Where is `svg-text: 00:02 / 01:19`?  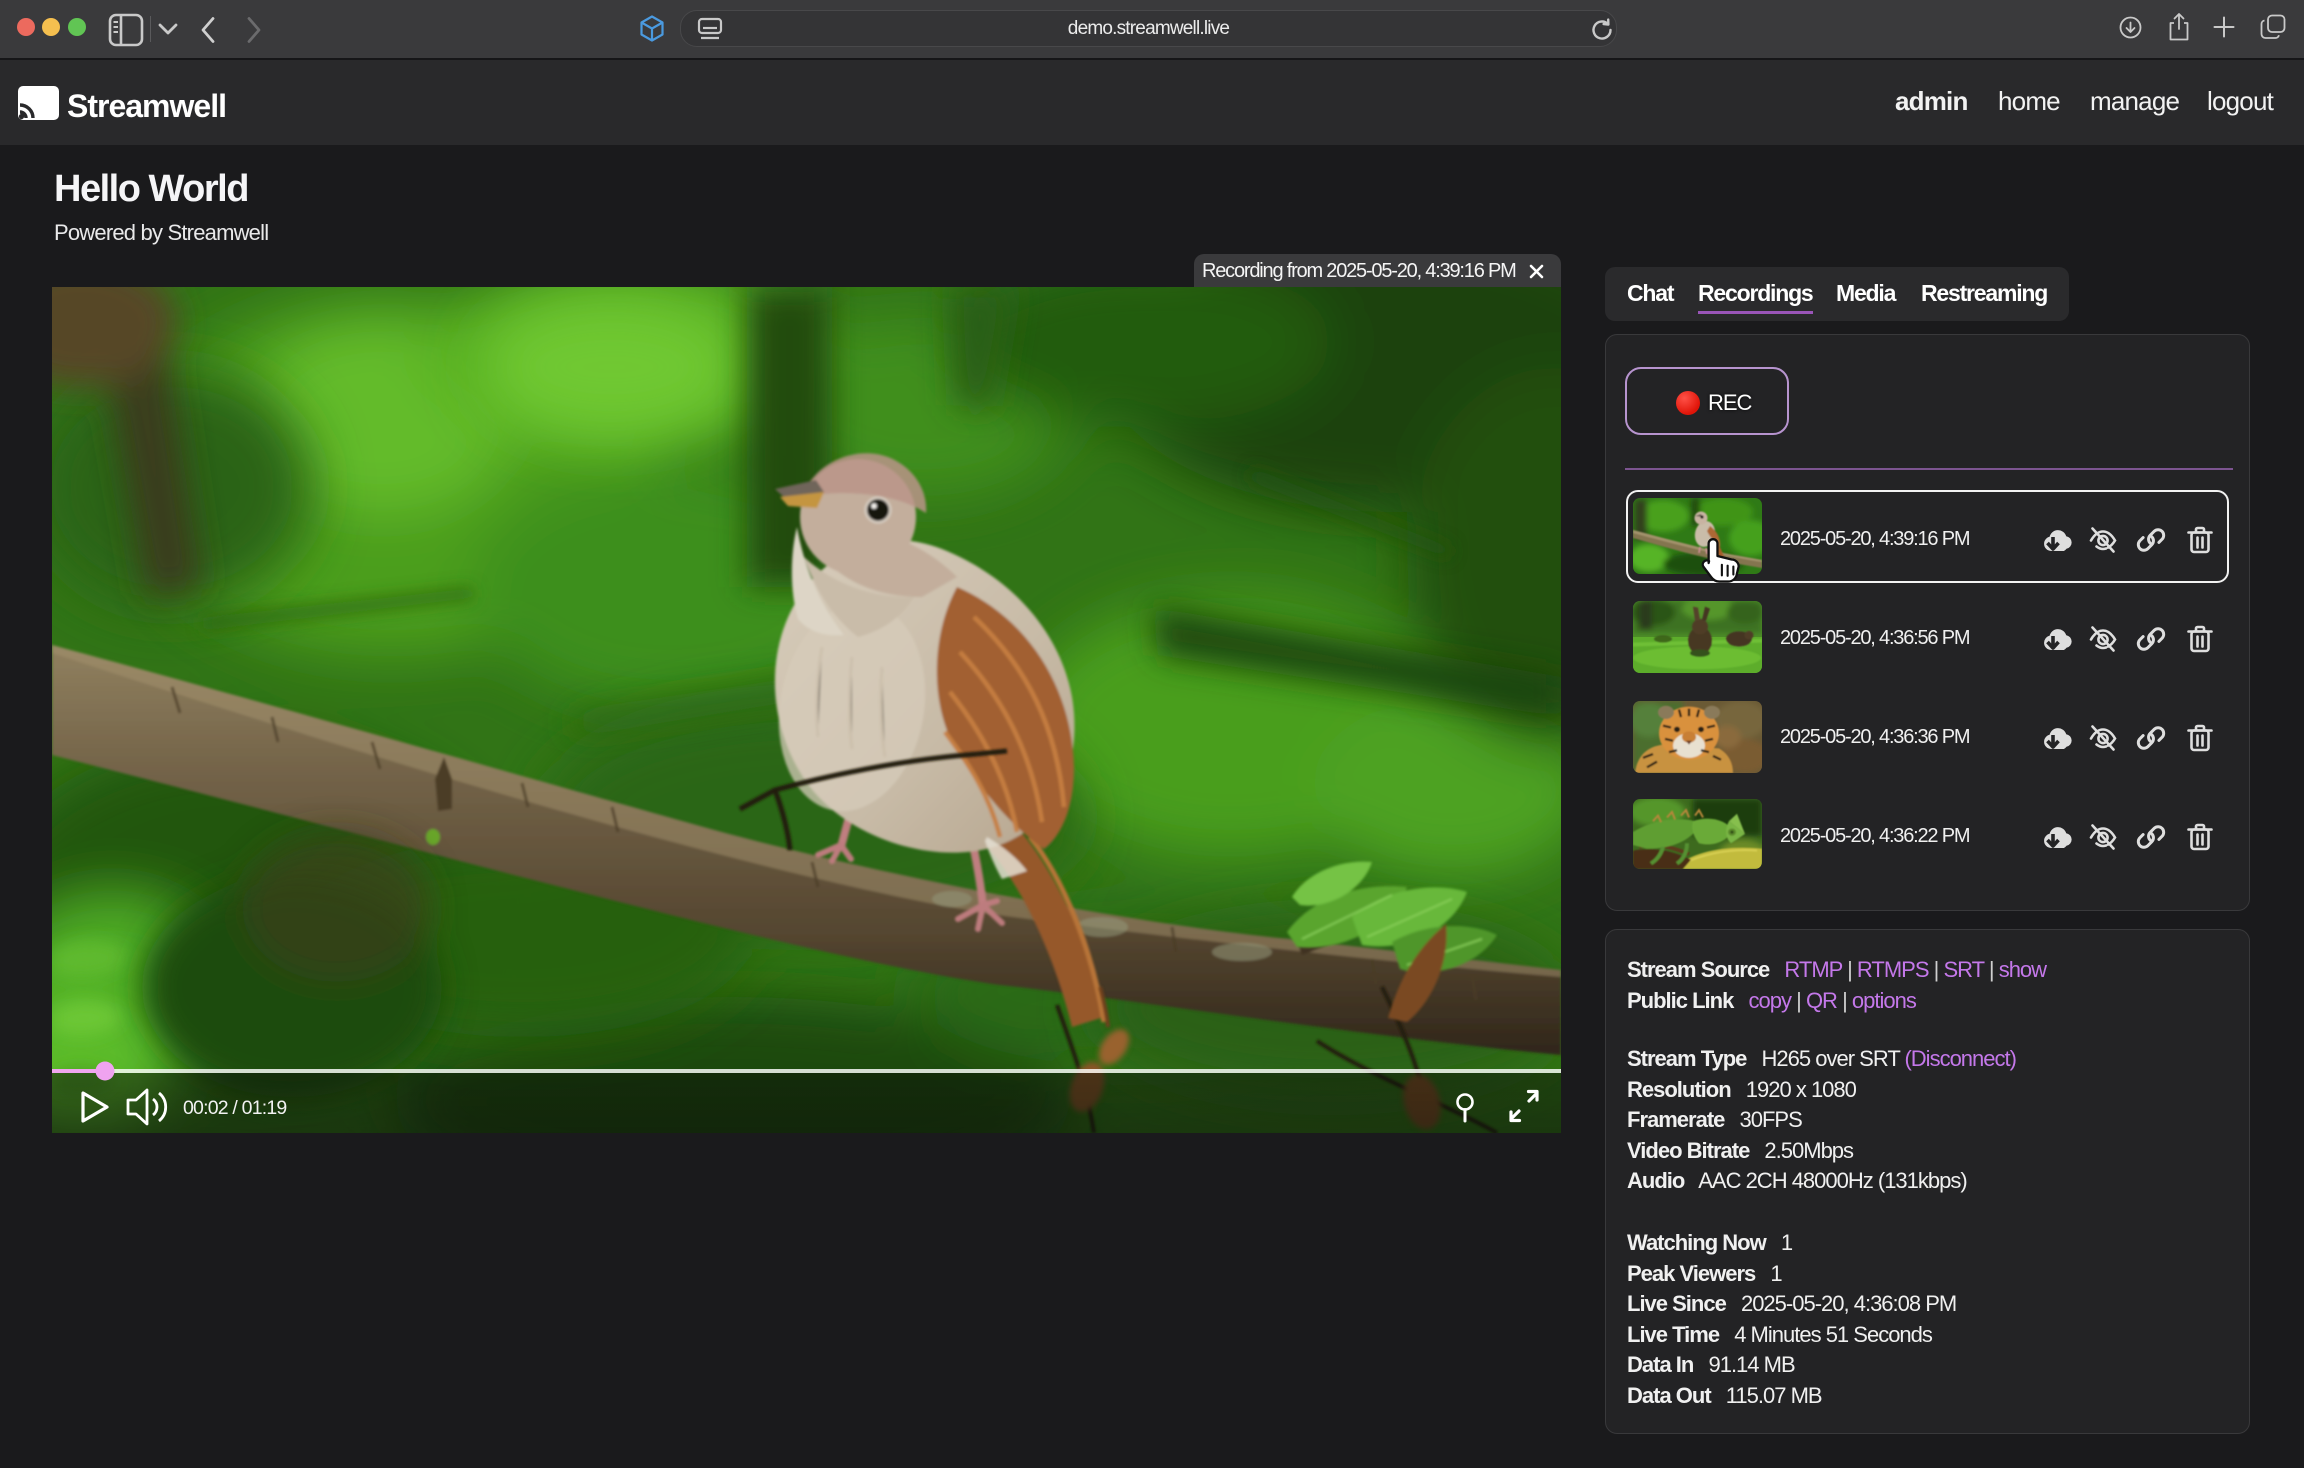 svg-text: 00:02 / 01:19 is located at coordinates (234, 1108).